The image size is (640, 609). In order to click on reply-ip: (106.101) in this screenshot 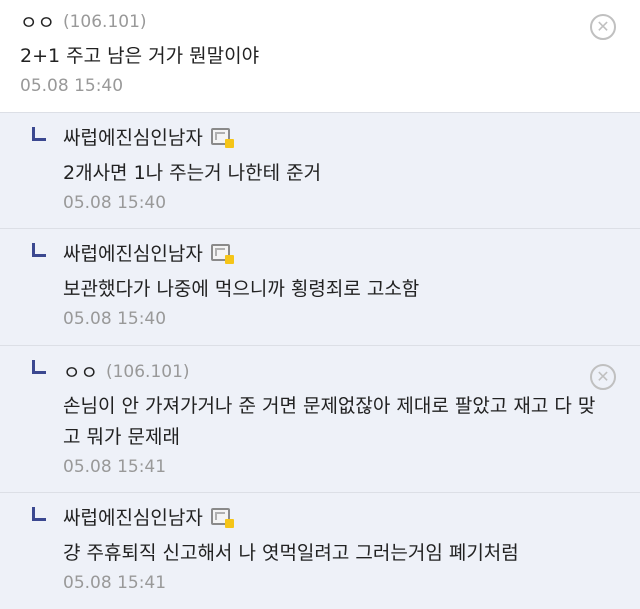, I will do `click(147, 371)`.